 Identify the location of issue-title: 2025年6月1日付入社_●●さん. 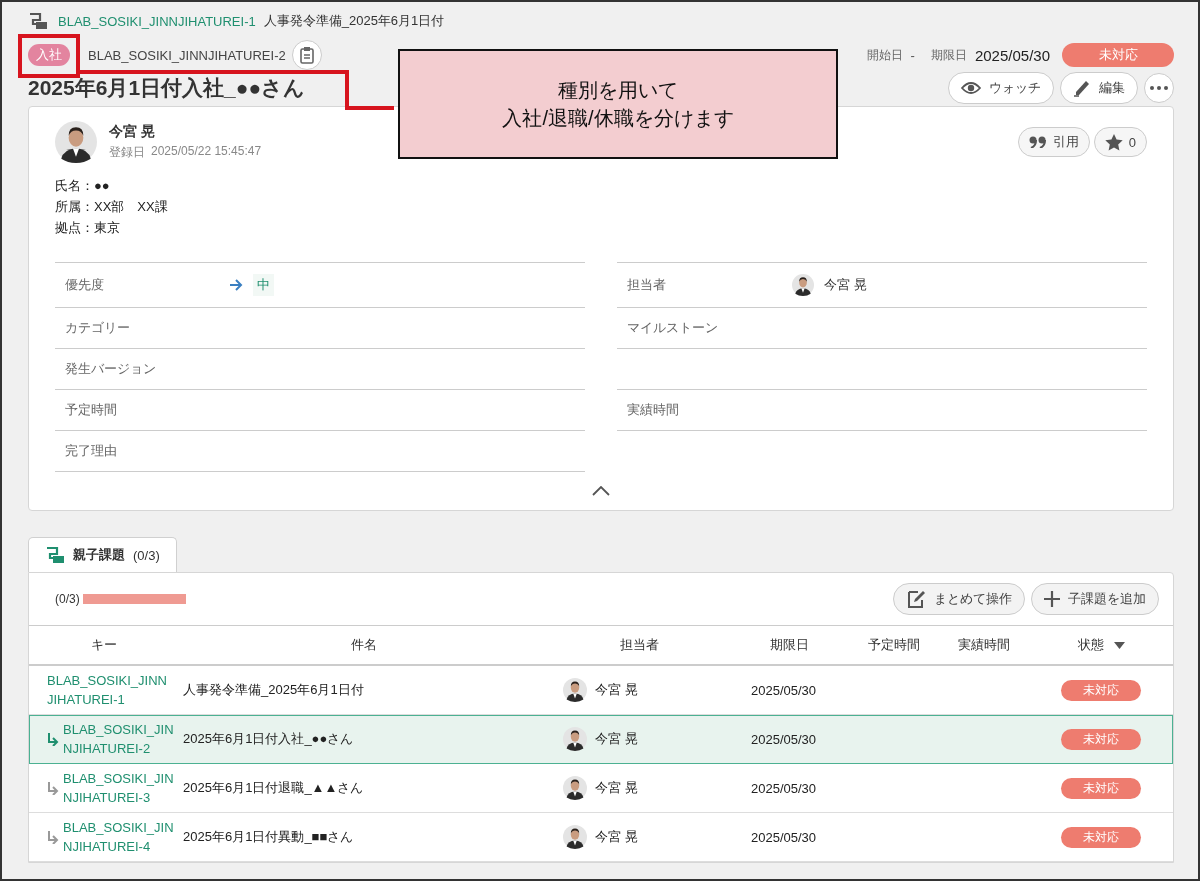
(167, 88).